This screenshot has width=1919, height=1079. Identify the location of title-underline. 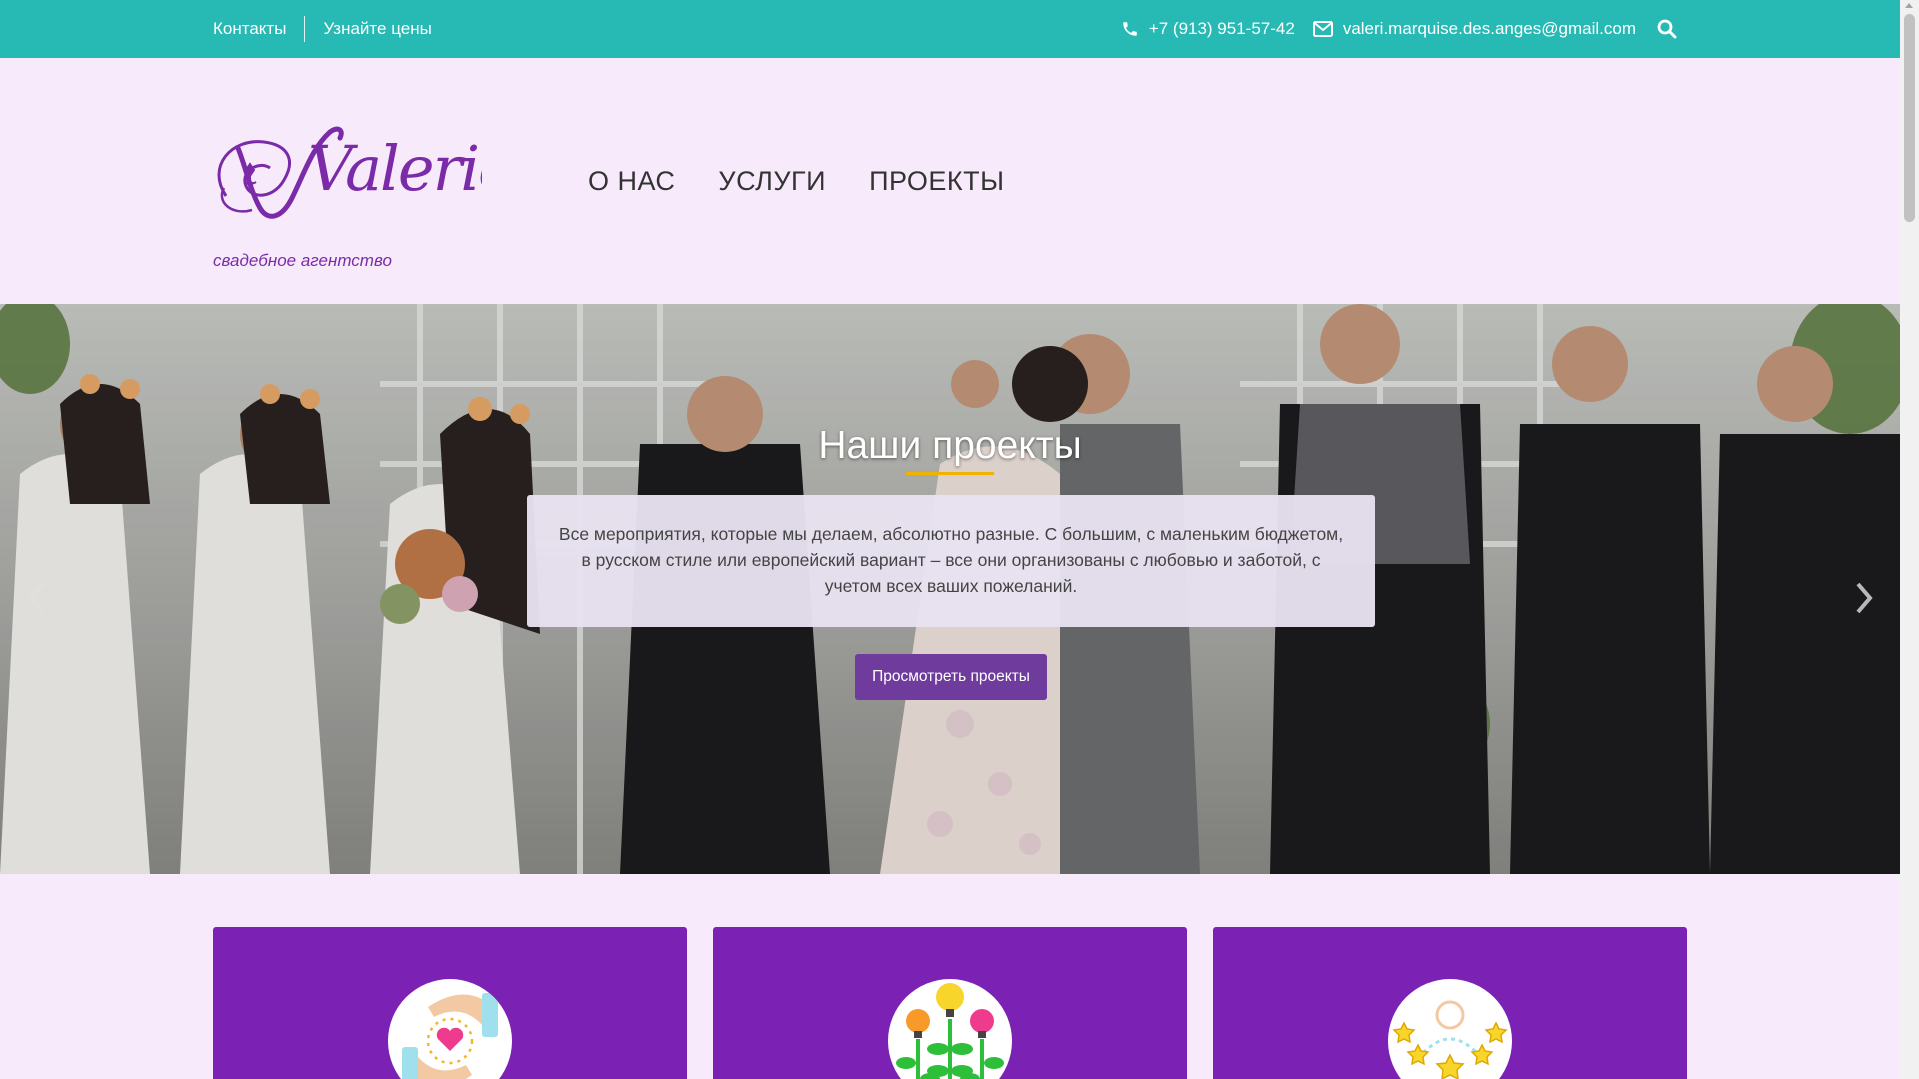
(950, 473).